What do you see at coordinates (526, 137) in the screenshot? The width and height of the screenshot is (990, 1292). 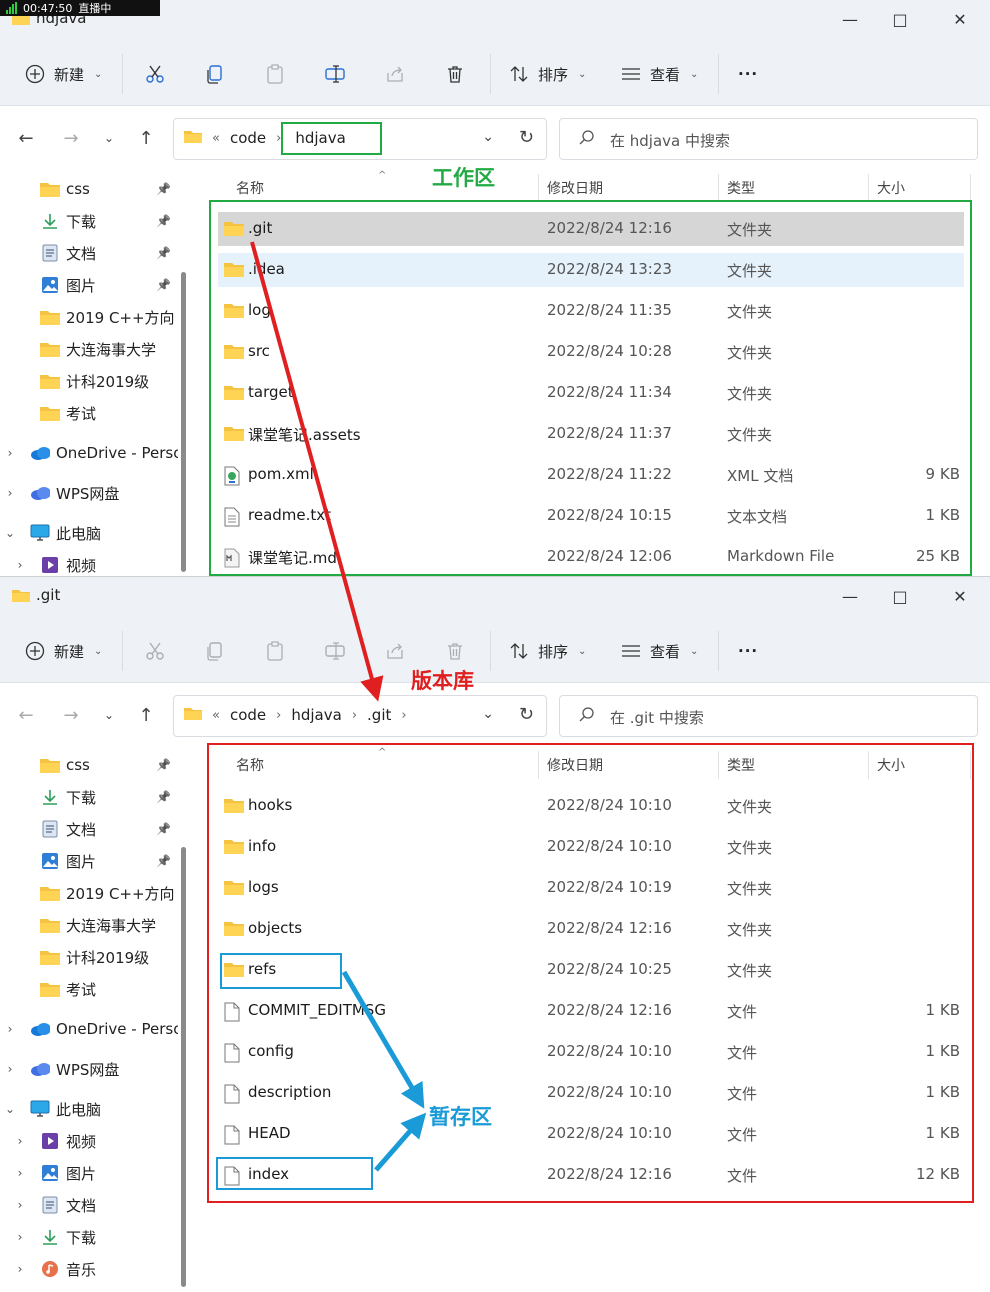 I see `refresh-icon: ↻` at bounding box center [526, 137].